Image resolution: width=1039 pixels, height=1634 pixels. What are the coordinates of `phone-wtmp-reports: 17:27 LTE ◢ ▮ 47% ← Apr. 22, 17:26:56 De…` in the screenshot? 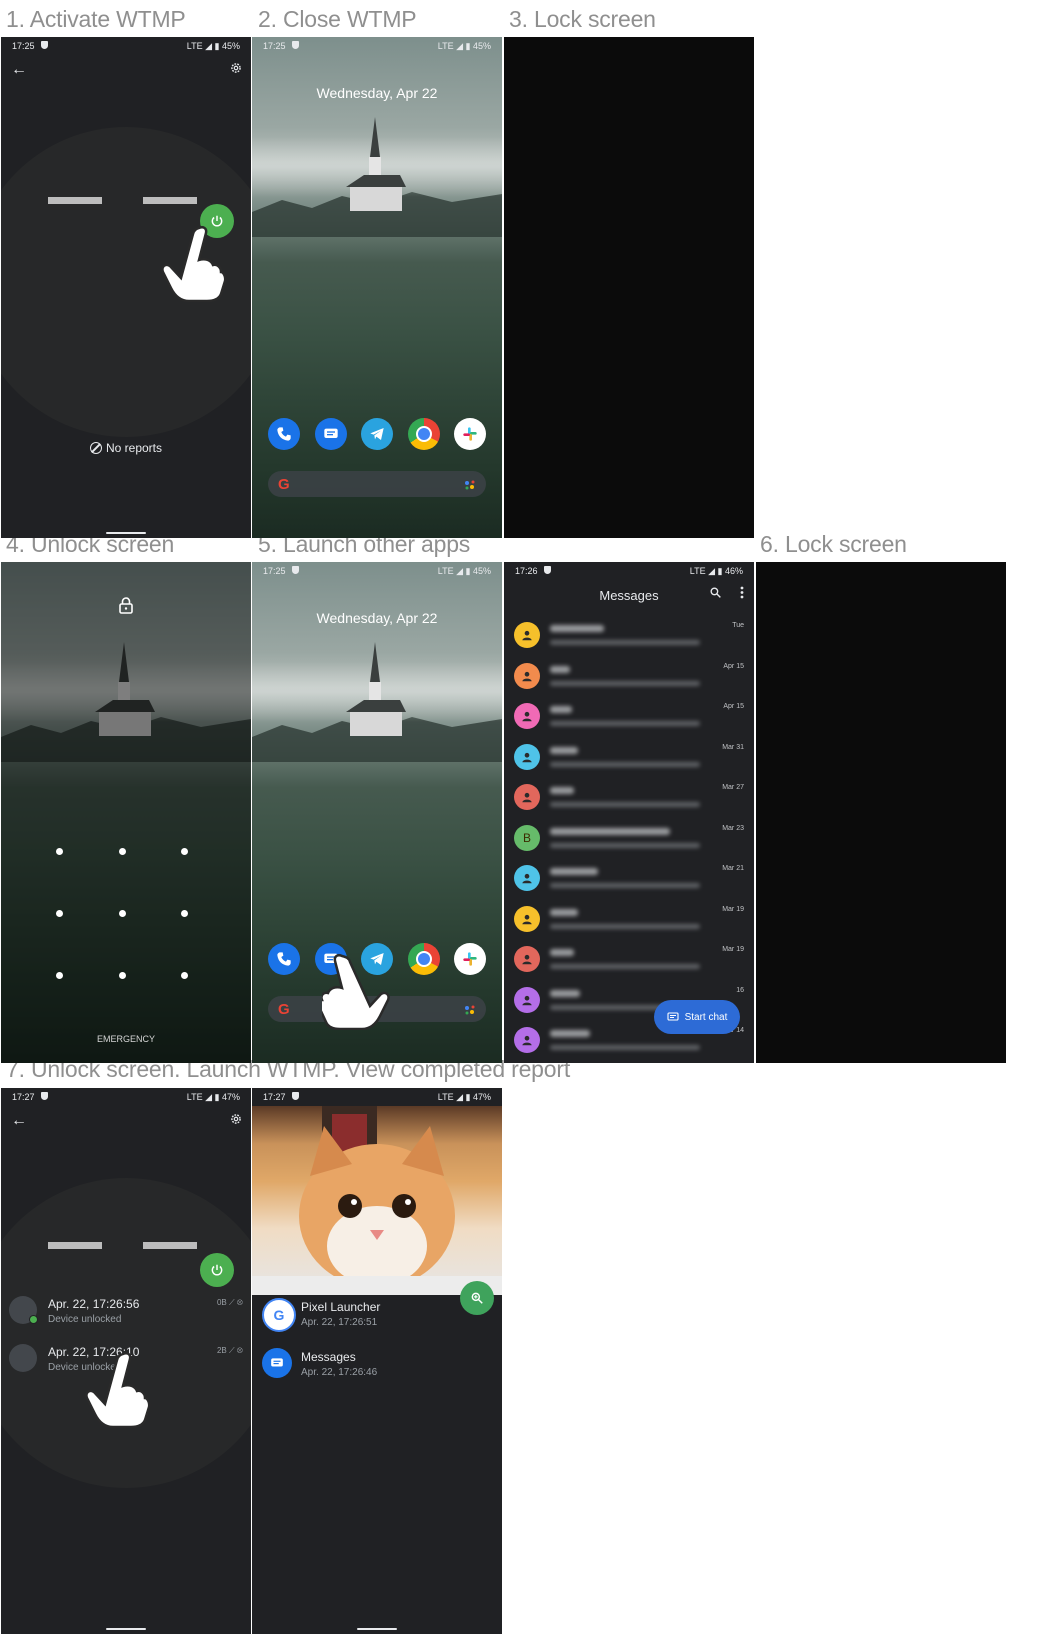 It's located at (126, 1361).